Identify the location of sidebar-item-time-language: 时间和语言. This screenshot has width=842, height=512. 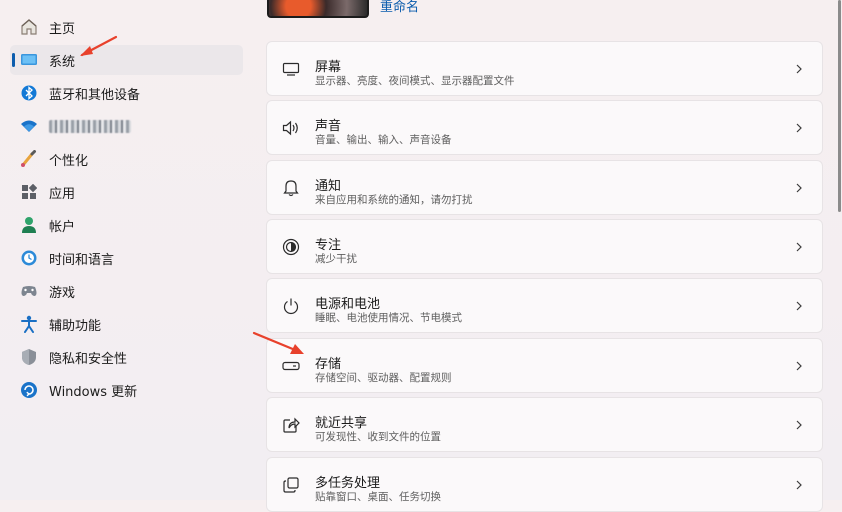
(126, 258).